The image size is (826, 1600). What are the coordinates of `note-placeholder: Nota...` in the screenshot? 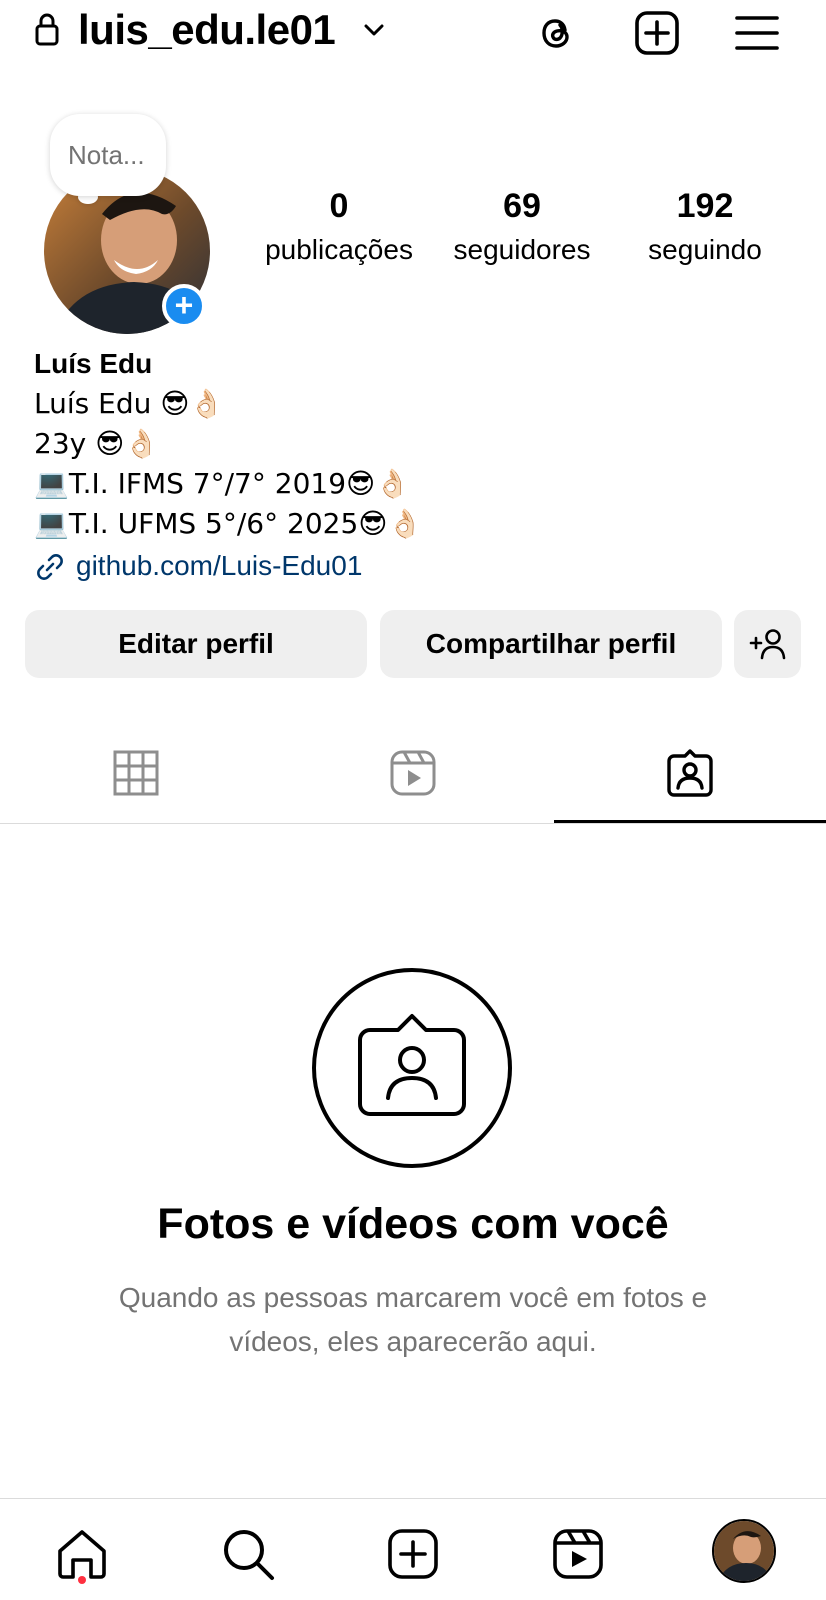 It's located at (106, 155).